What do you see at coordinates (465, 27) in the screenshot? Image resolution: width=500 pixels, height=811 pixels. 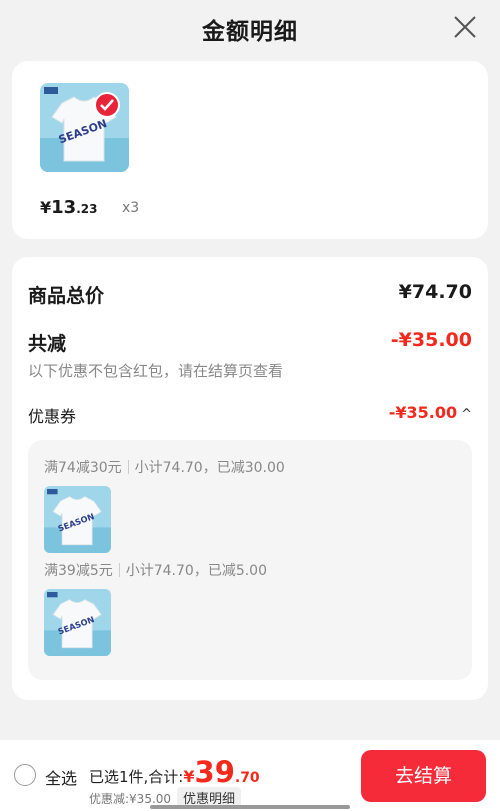 I see `close-icon` at bounding box center [465, 27].